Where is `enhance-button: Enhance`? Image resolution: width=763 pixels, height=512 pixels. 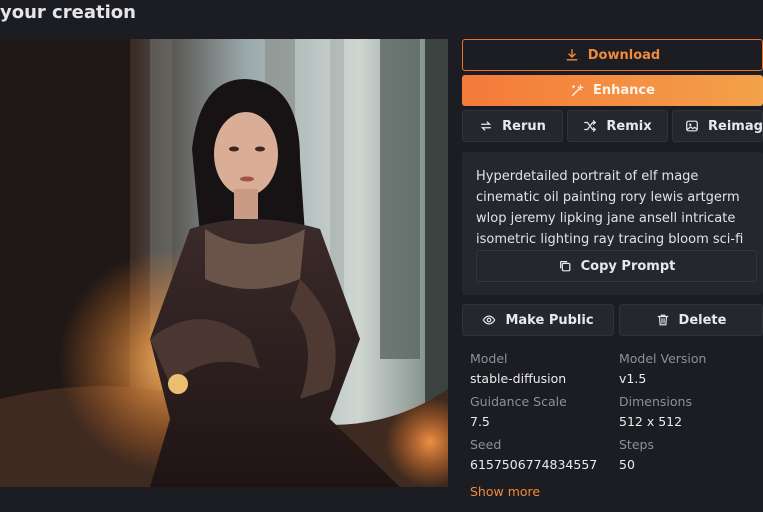
enhance-button: Enhance is located at coordinates (612, 90).